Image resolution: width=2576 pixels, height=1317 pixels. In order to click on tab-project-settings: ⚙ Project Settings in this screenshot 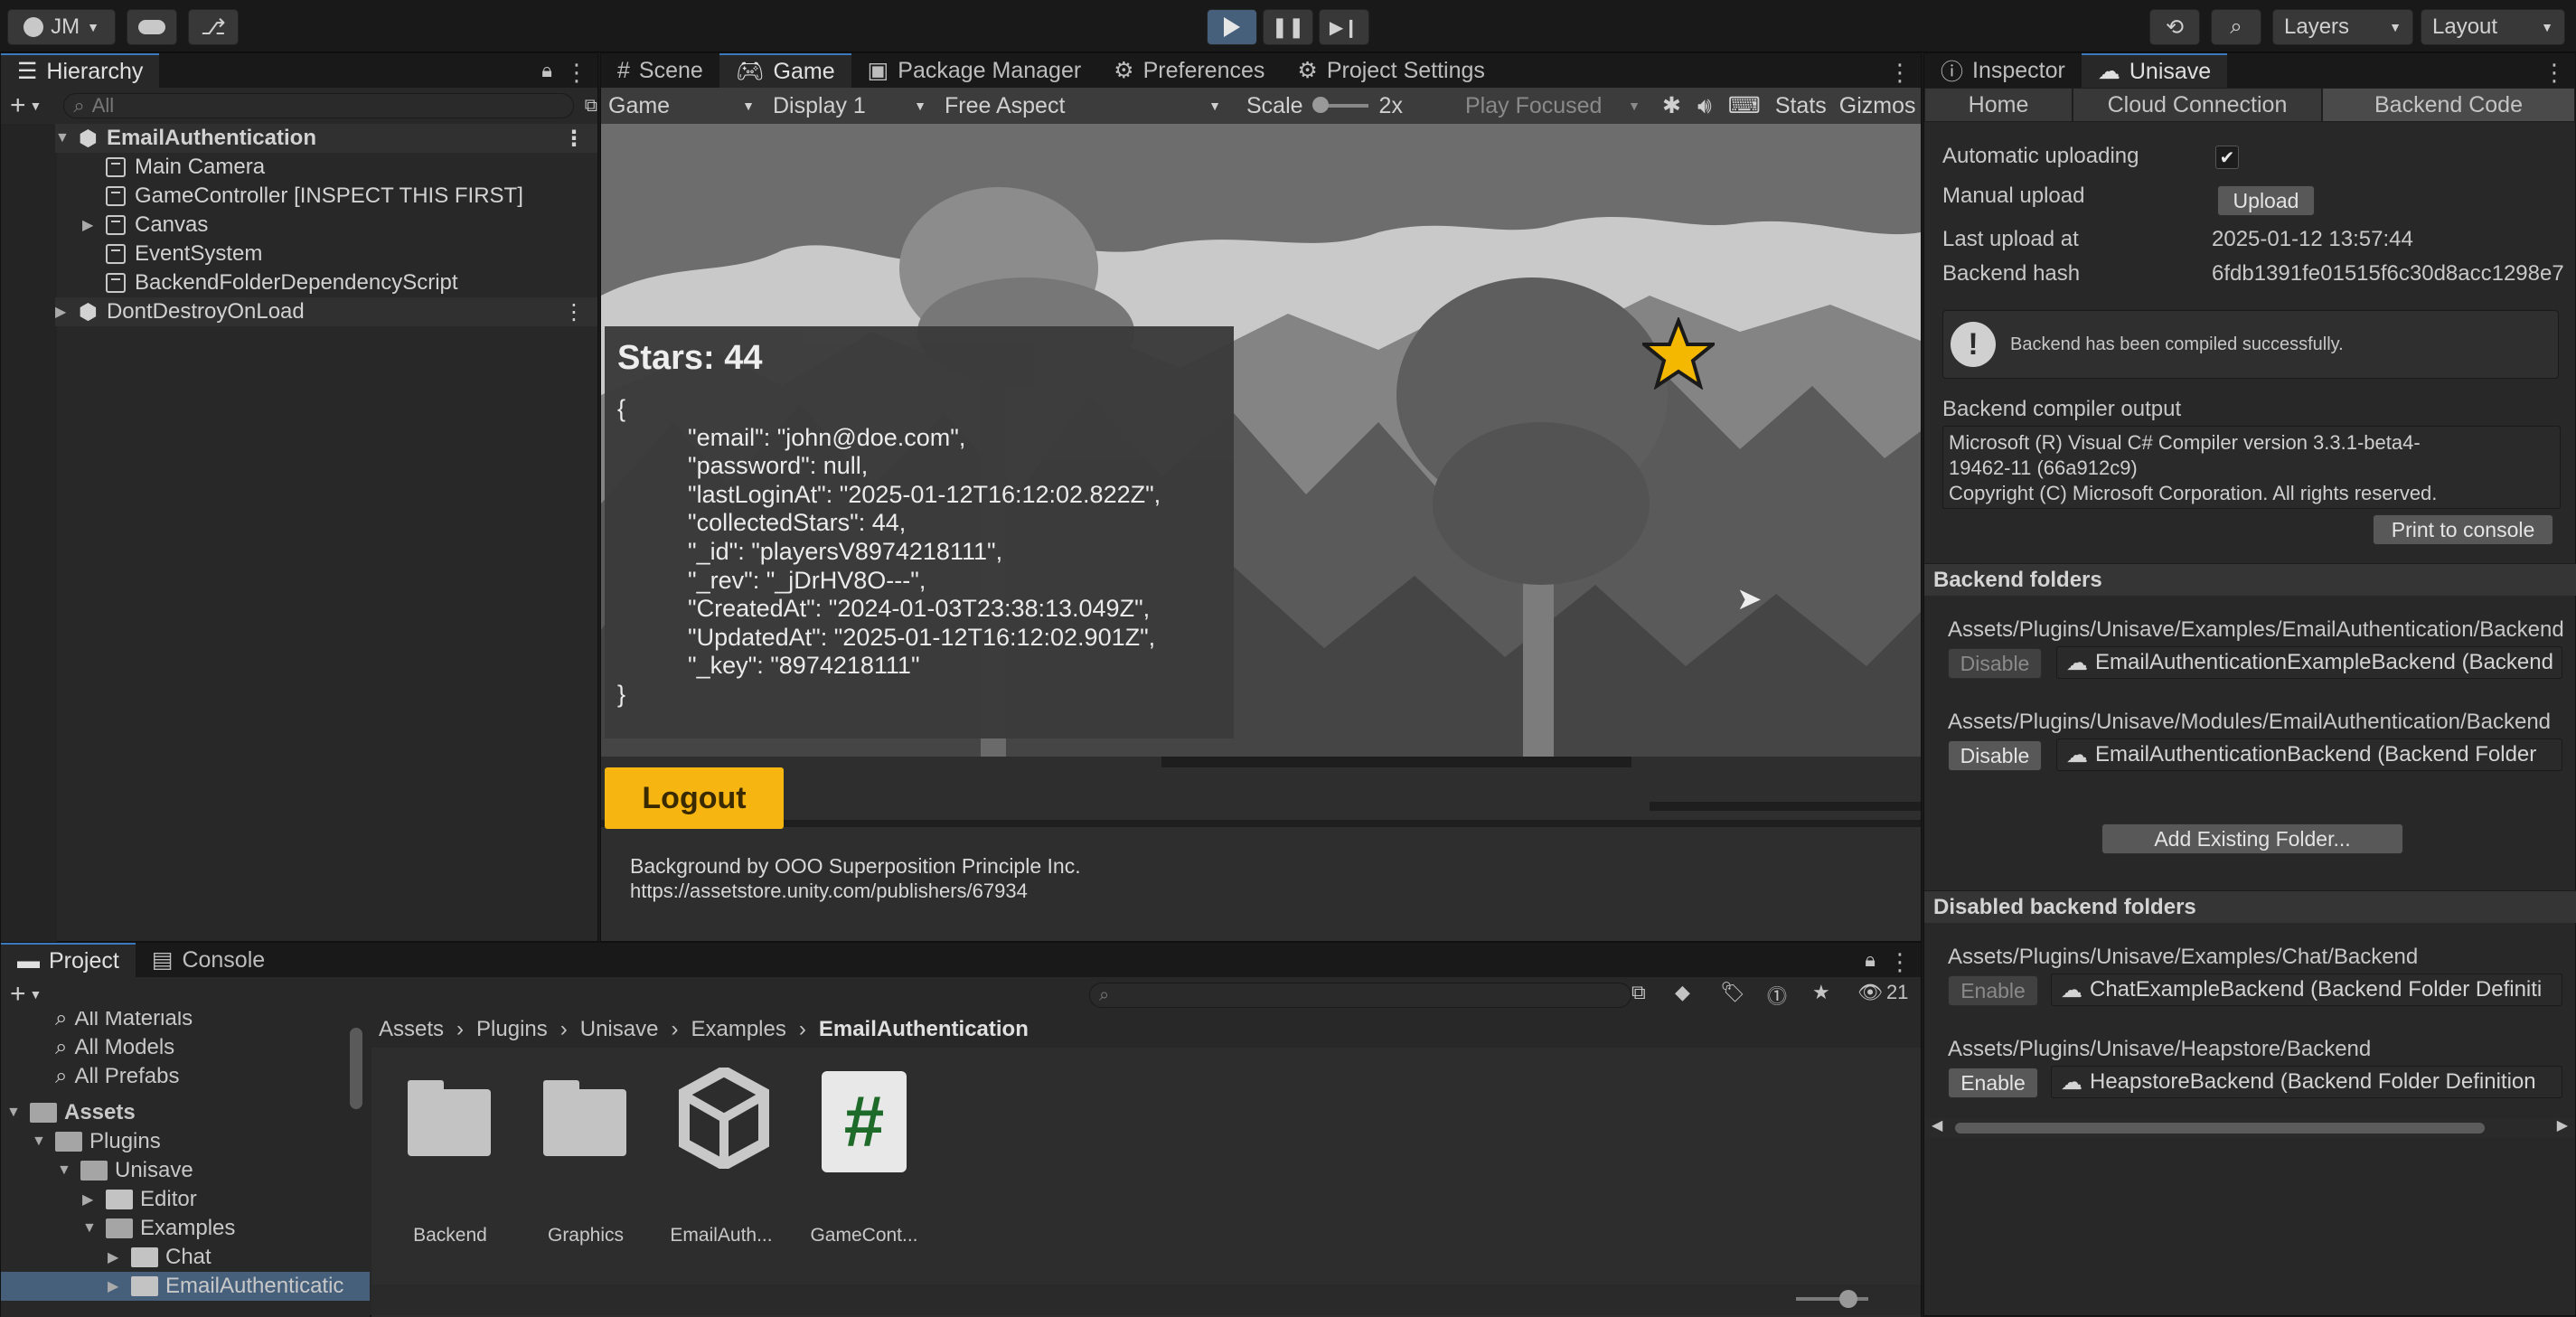, I will do `click(1391, 70)`.